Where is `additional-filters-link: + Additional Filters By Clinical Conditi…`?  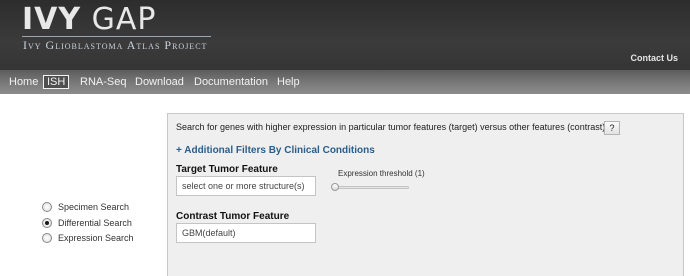
additional-filters-link: + Additional Filters By Clinical Conditi… is located at coordinates (275, 150).